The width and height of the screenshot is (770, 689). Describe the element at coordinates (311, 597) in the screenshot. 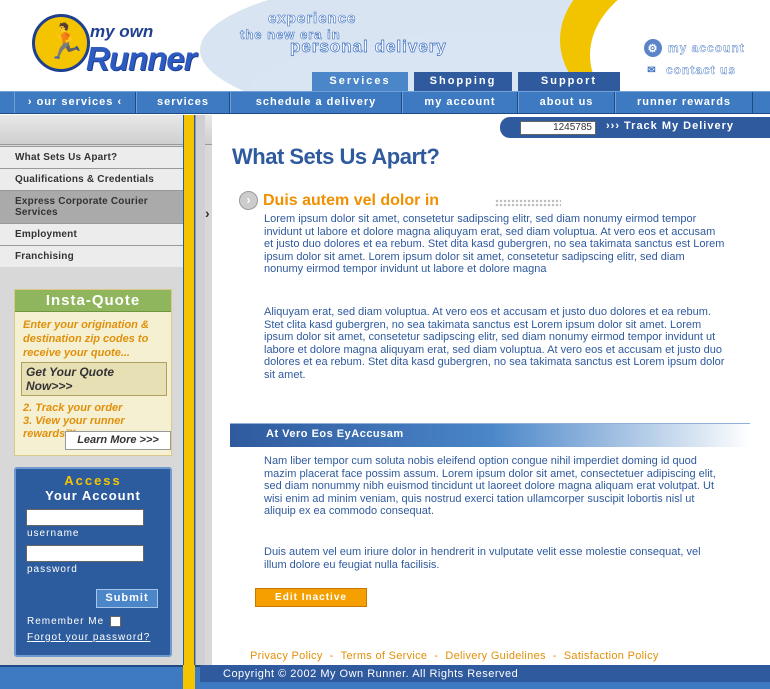

I see `edit-inactive-button: Edit Inactive` at that location.